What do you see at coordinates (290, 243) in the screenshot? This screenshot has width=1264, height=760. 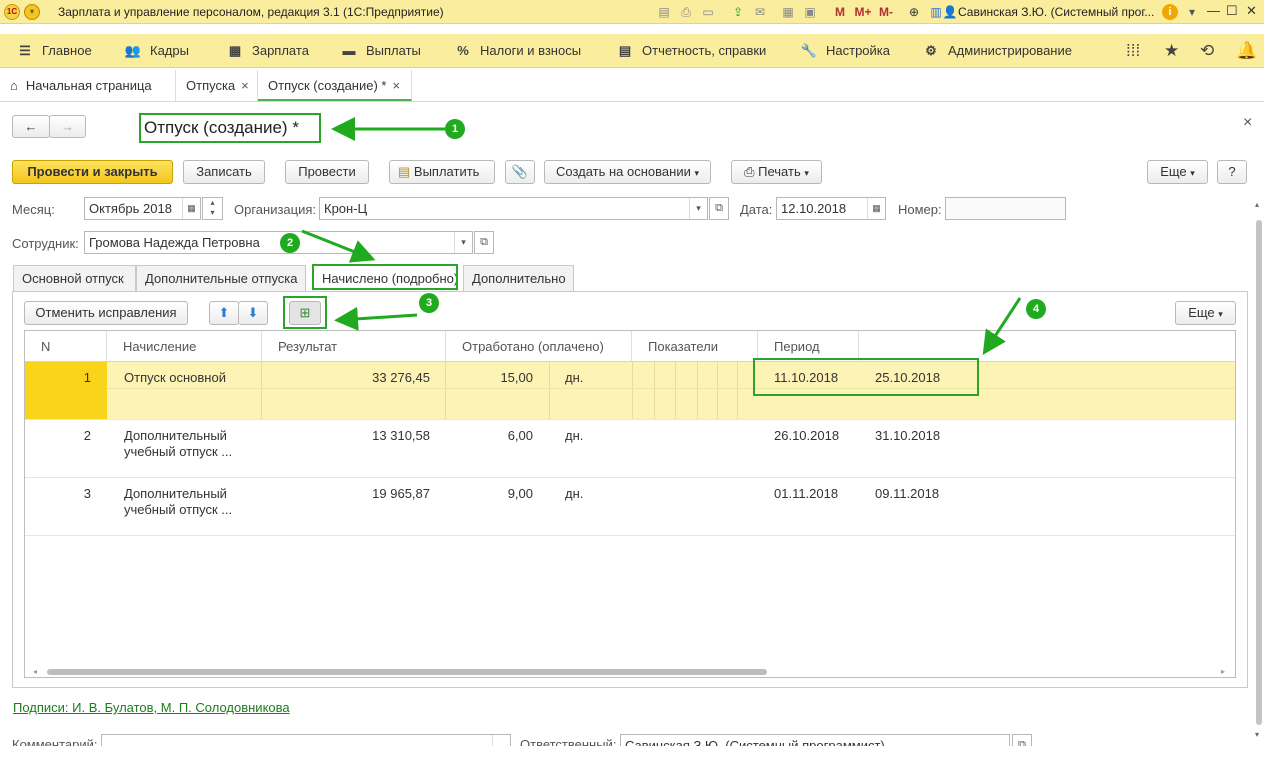 I see `annotation-badge-2: 2` at bounding box center [290, 243].